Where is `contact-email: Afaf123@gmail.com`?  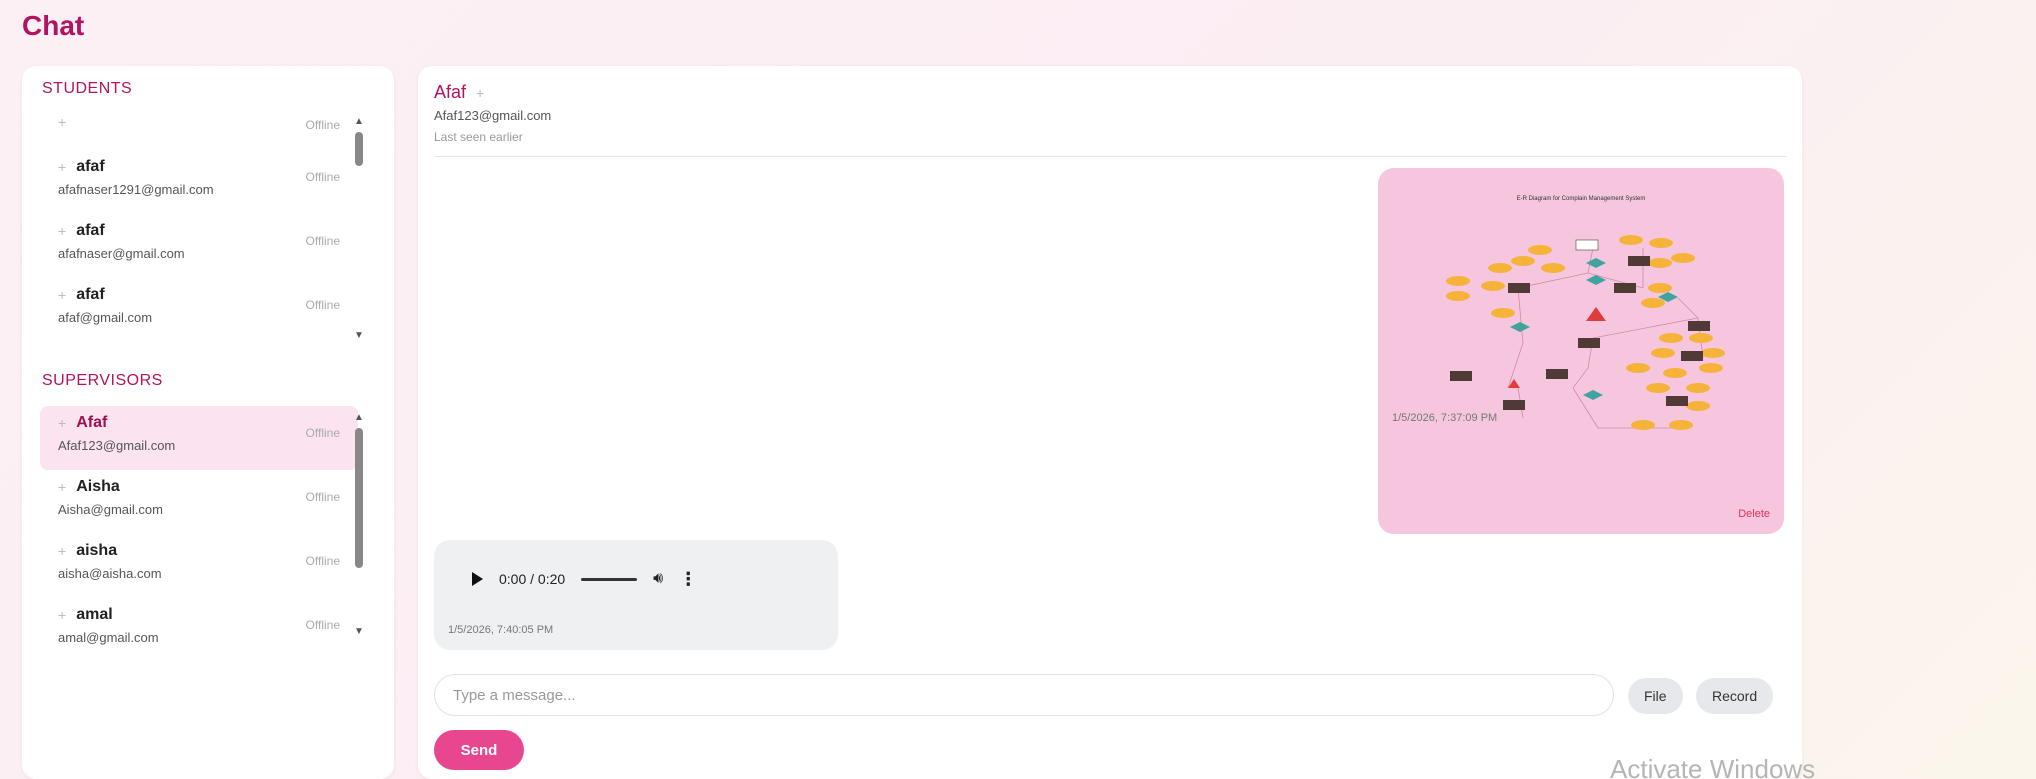
contact-email: Afaf123@gmail.com is located at coordinates (117, 445).